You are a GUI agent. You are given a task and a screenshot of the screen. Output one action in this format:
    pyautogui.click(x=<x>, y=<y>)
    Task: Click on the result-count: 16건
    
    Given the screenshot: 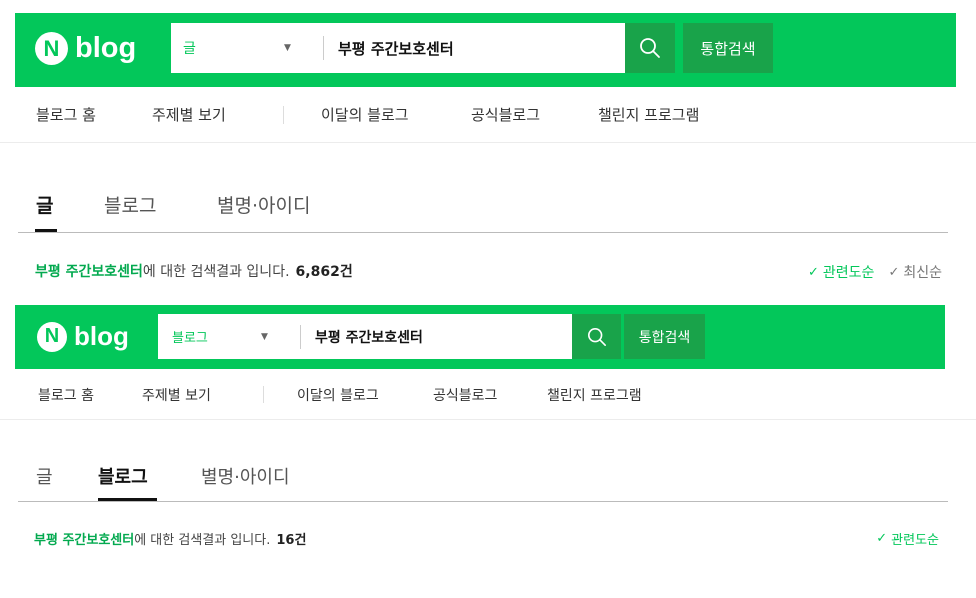 What is the action you would take?
    pyautogui.click(x=291, y=540)
    